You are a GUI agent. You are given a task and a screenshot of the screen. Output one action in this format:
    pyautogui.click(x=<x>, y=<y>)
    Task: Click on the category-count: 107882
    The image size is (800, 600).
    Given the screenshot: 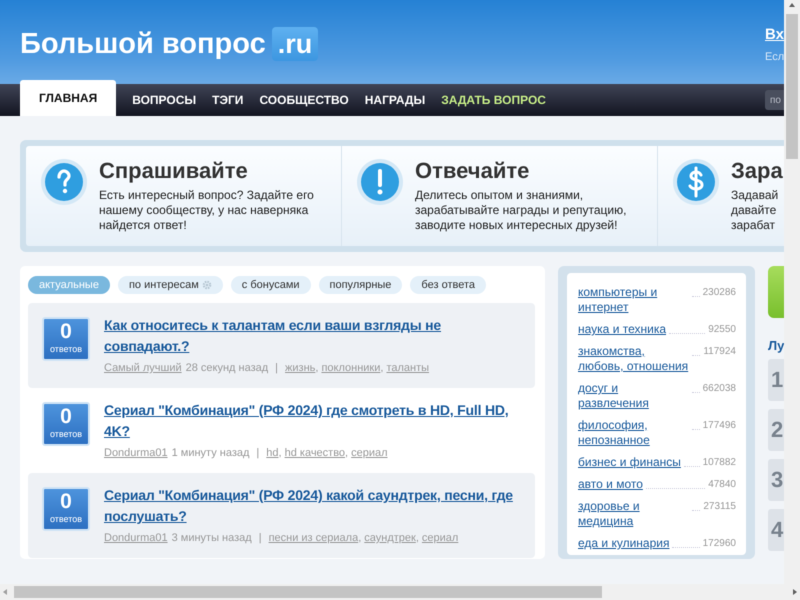 What is the action you would take?
    pyautogui.click(x=719, y=463)
    